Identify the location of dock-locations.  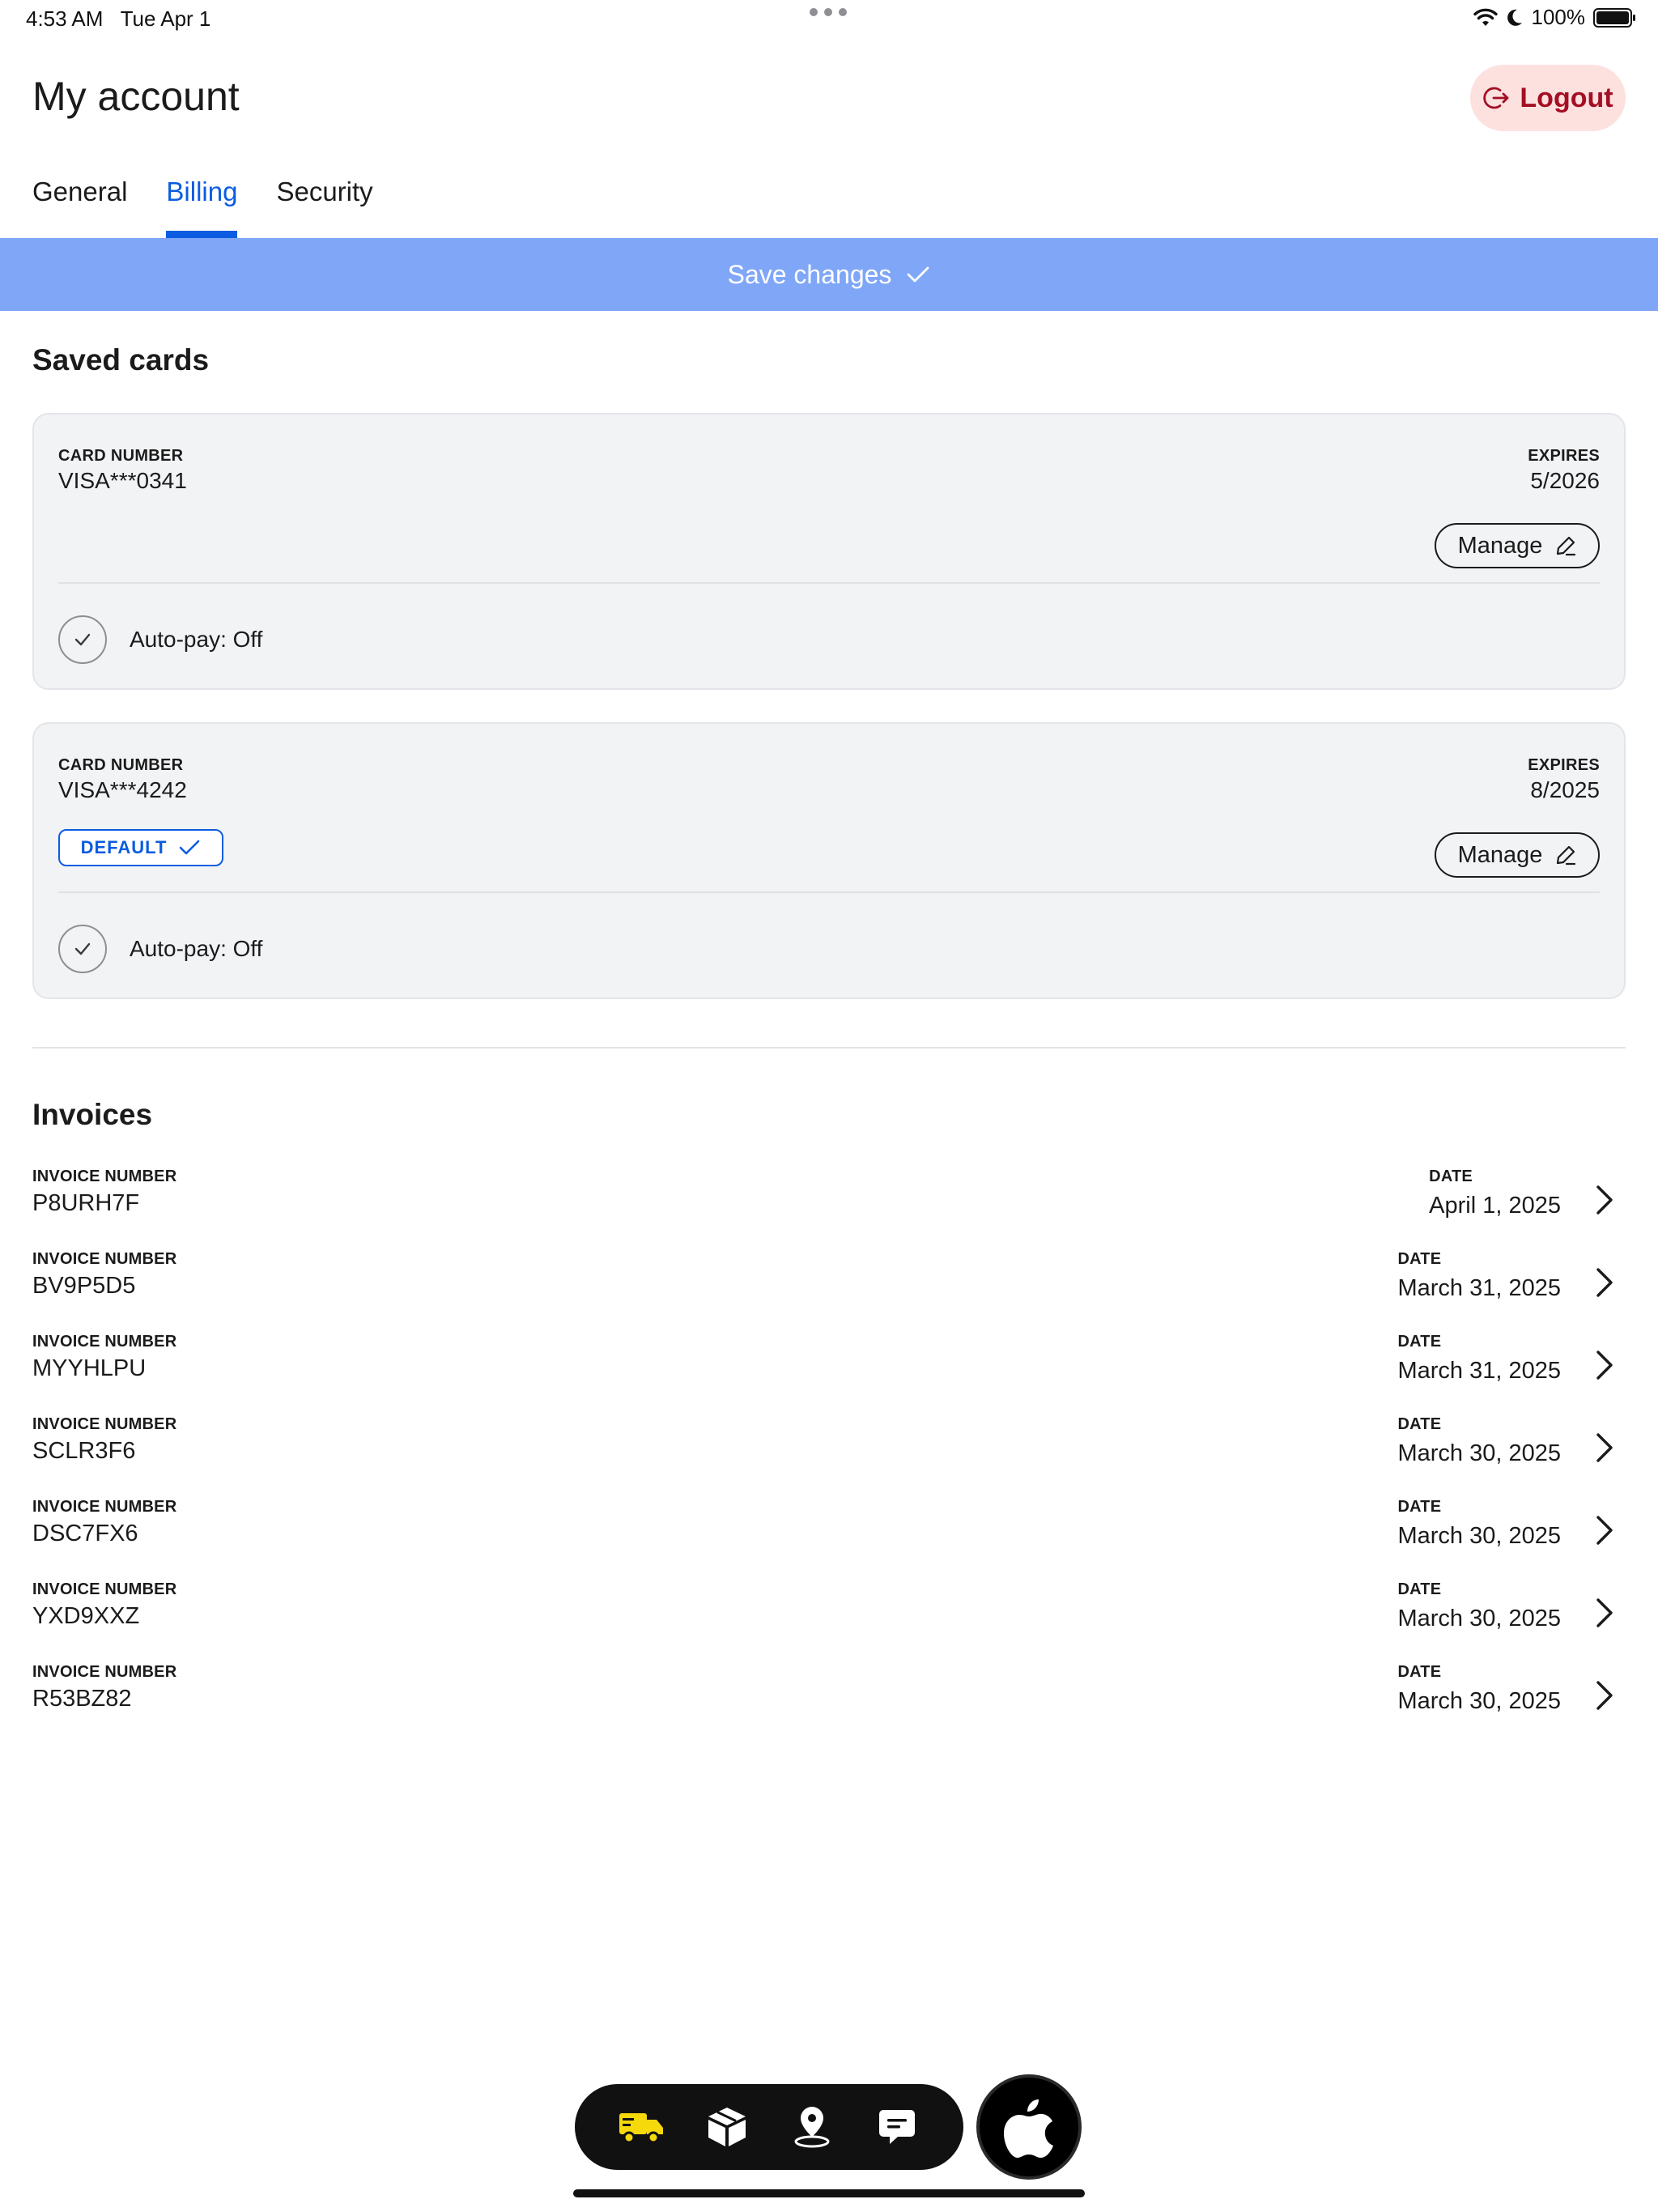
(812, 2127).